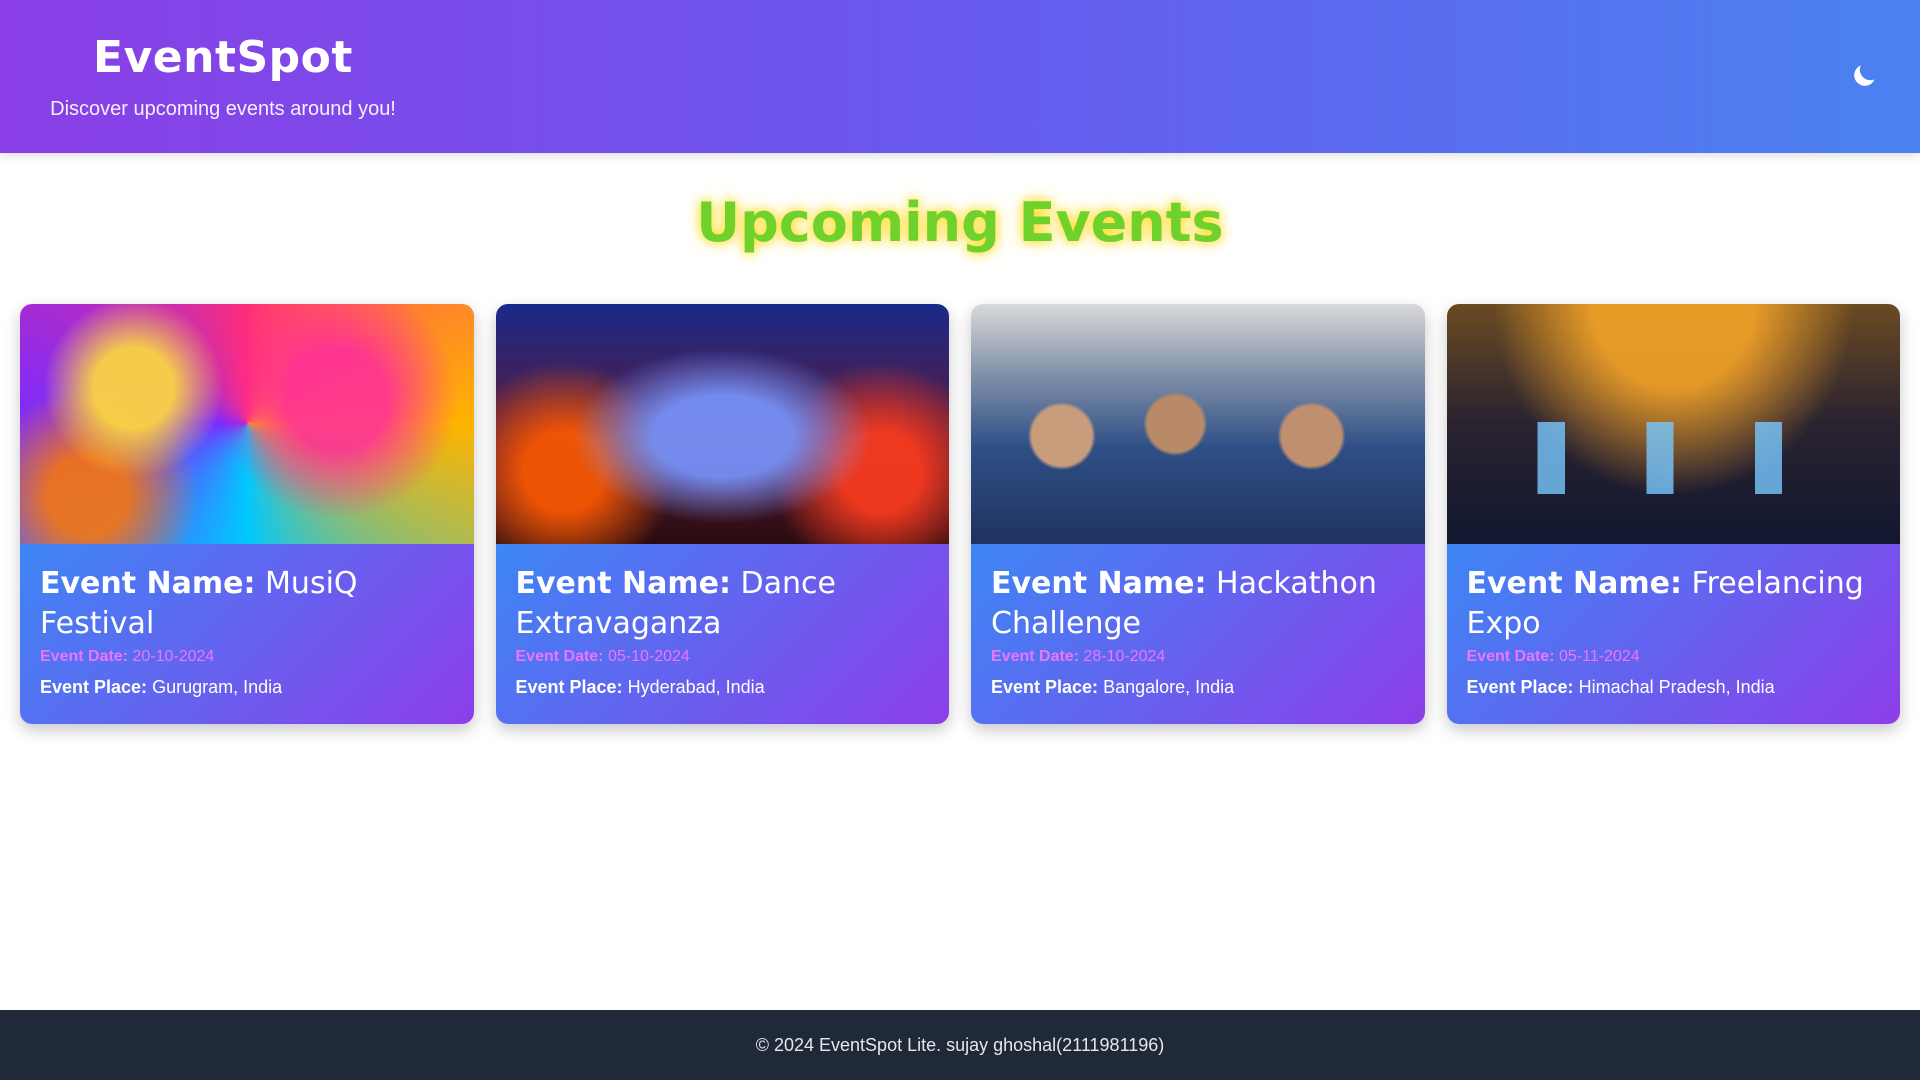 The image size is (1920, 1080). I want to click on section-title: Upcoming Events, so click(960, 222).